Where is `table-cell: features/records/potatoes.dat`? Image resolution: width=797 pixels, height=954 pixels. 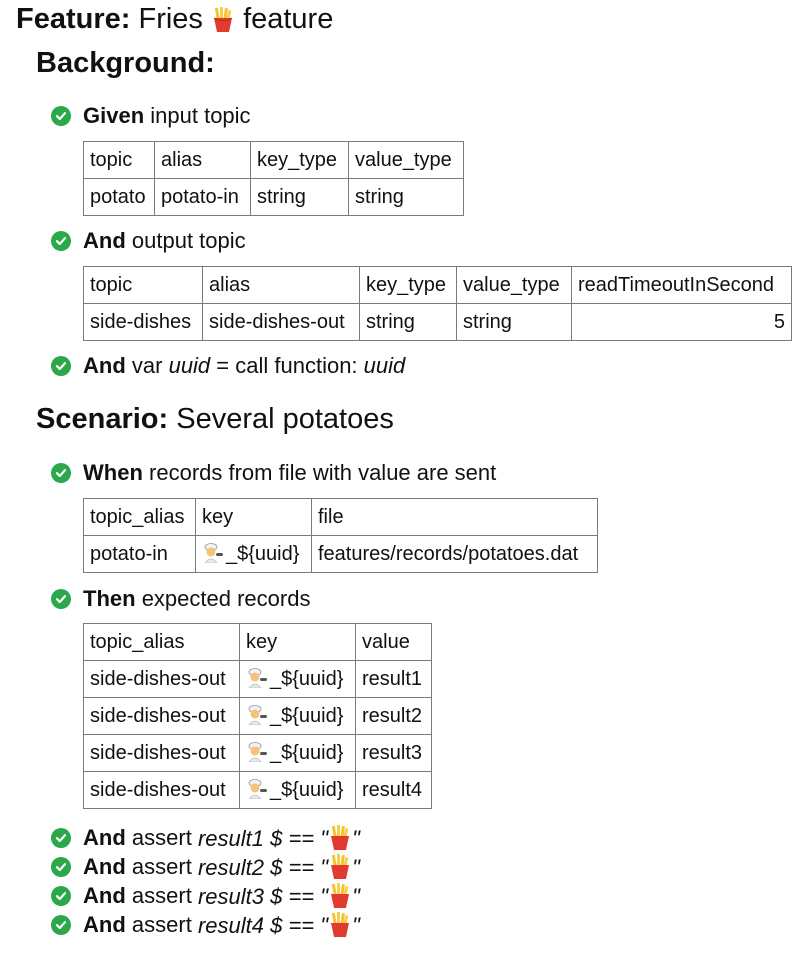
table-cell: features/records/potatoes.dat is located at coordinates (454, 554).